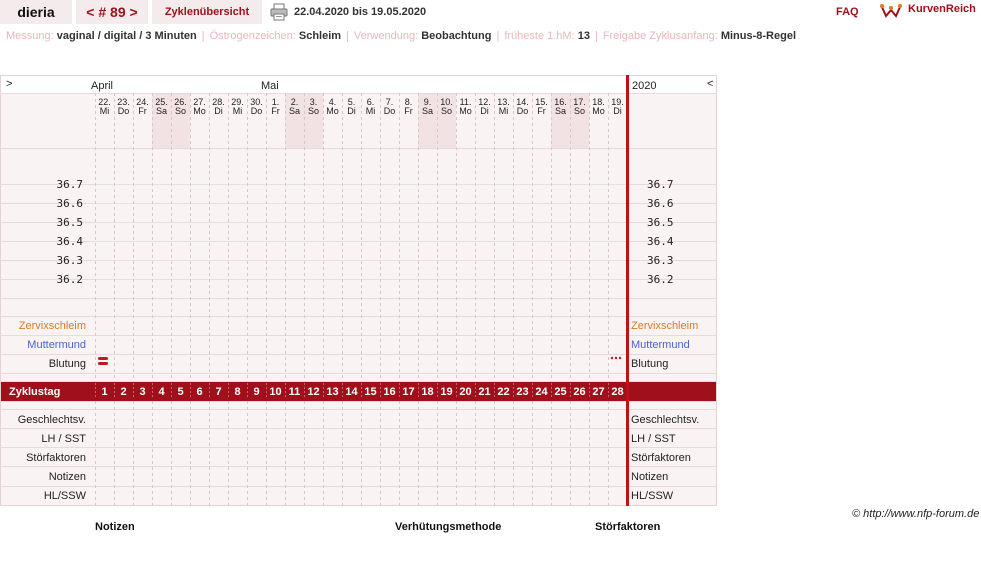 This screenshot has width=981, height=585. I want to click on cycle-day-number: 11, so click(295, 392).